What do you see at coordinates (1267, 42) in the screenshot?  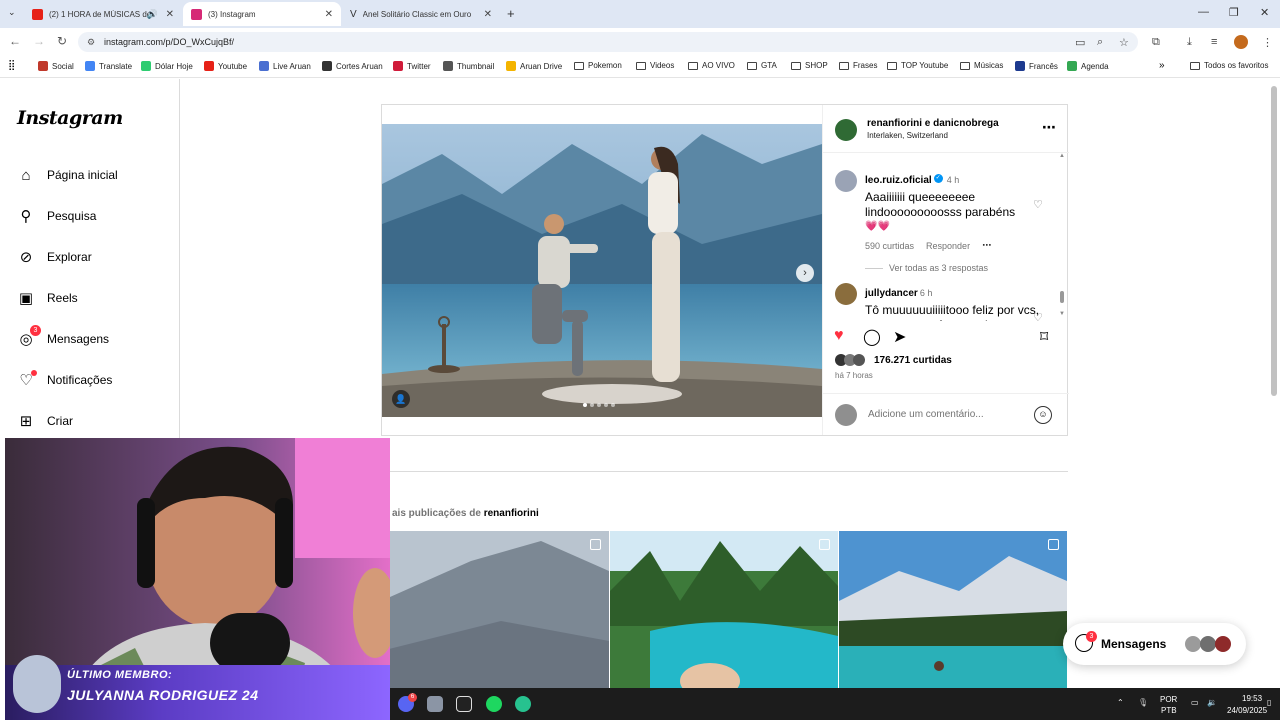 I see `menu-icon: ⋮` at bounding box center [1267, 42].